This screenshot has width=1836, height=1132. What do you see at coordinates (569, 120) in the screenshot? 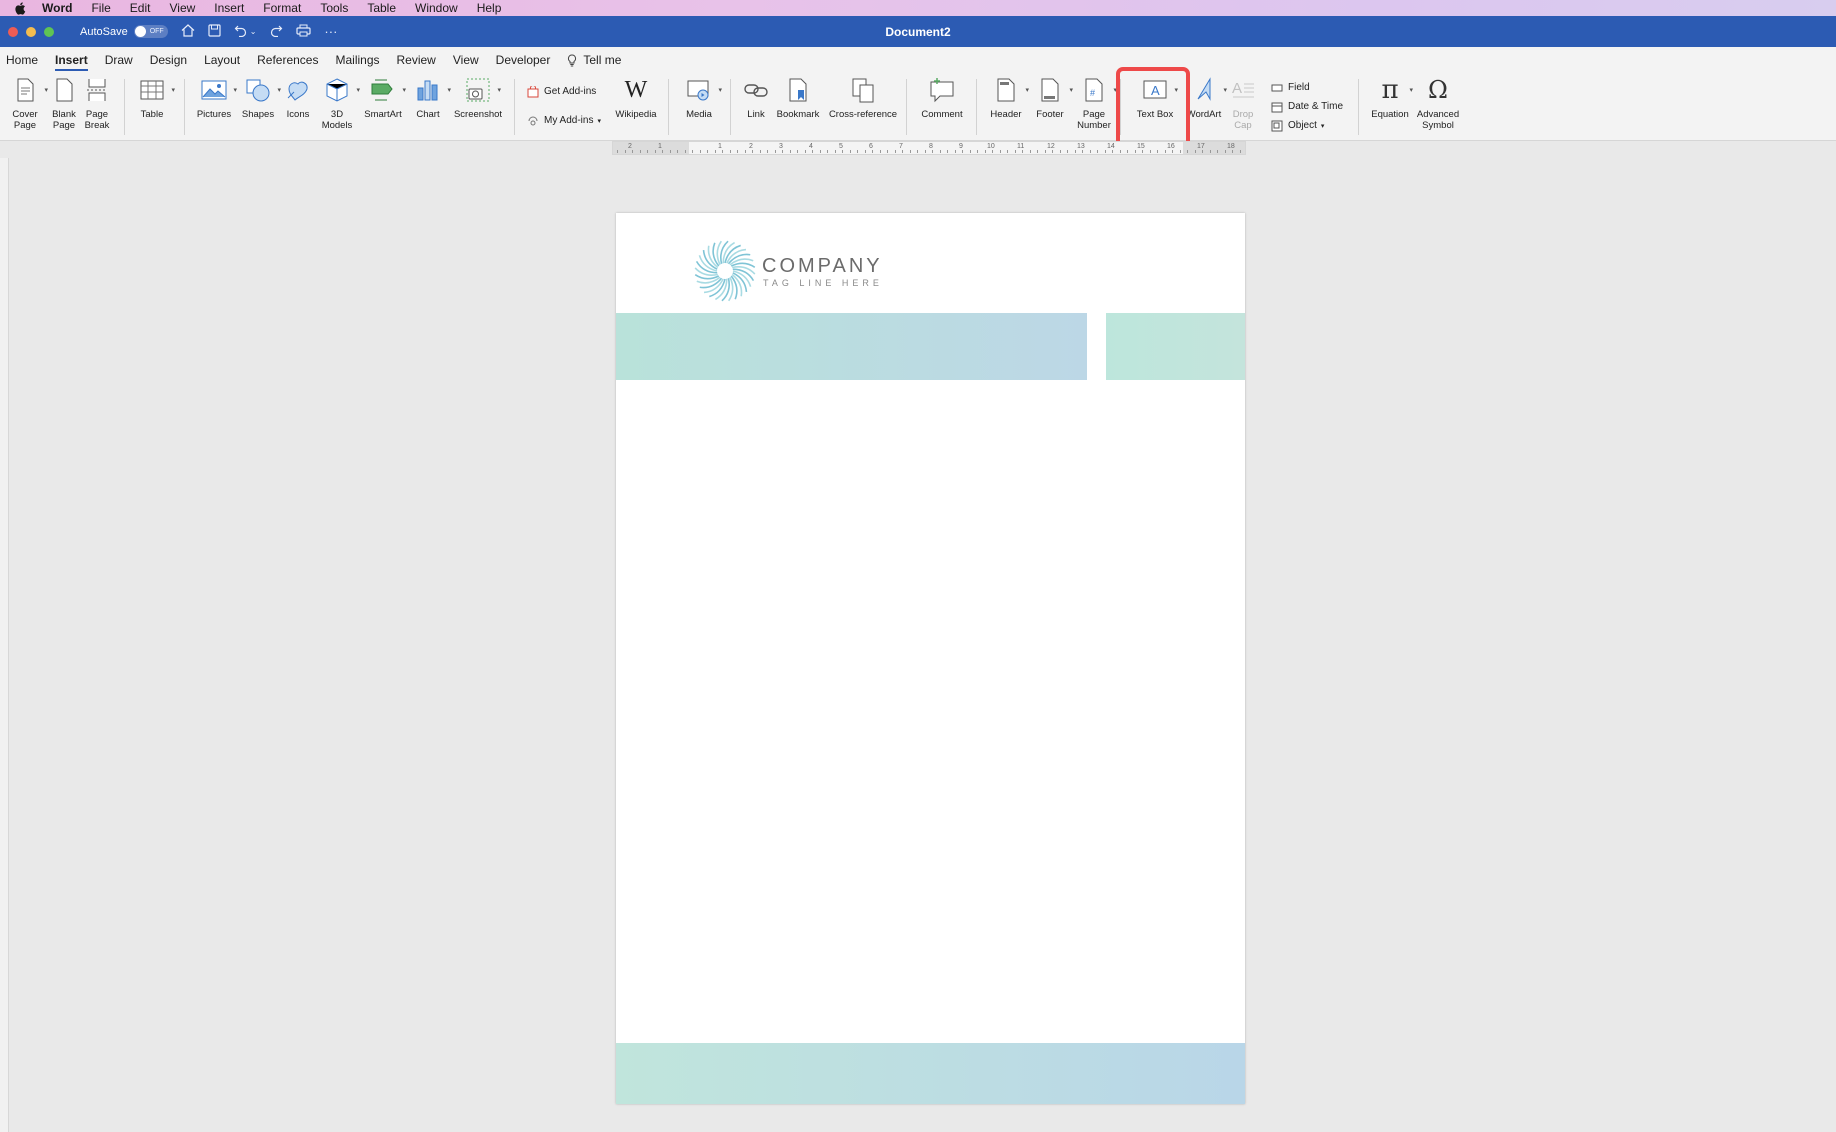
I see `my-addins-label: My Add-ins` at bounding box center [569, 120].